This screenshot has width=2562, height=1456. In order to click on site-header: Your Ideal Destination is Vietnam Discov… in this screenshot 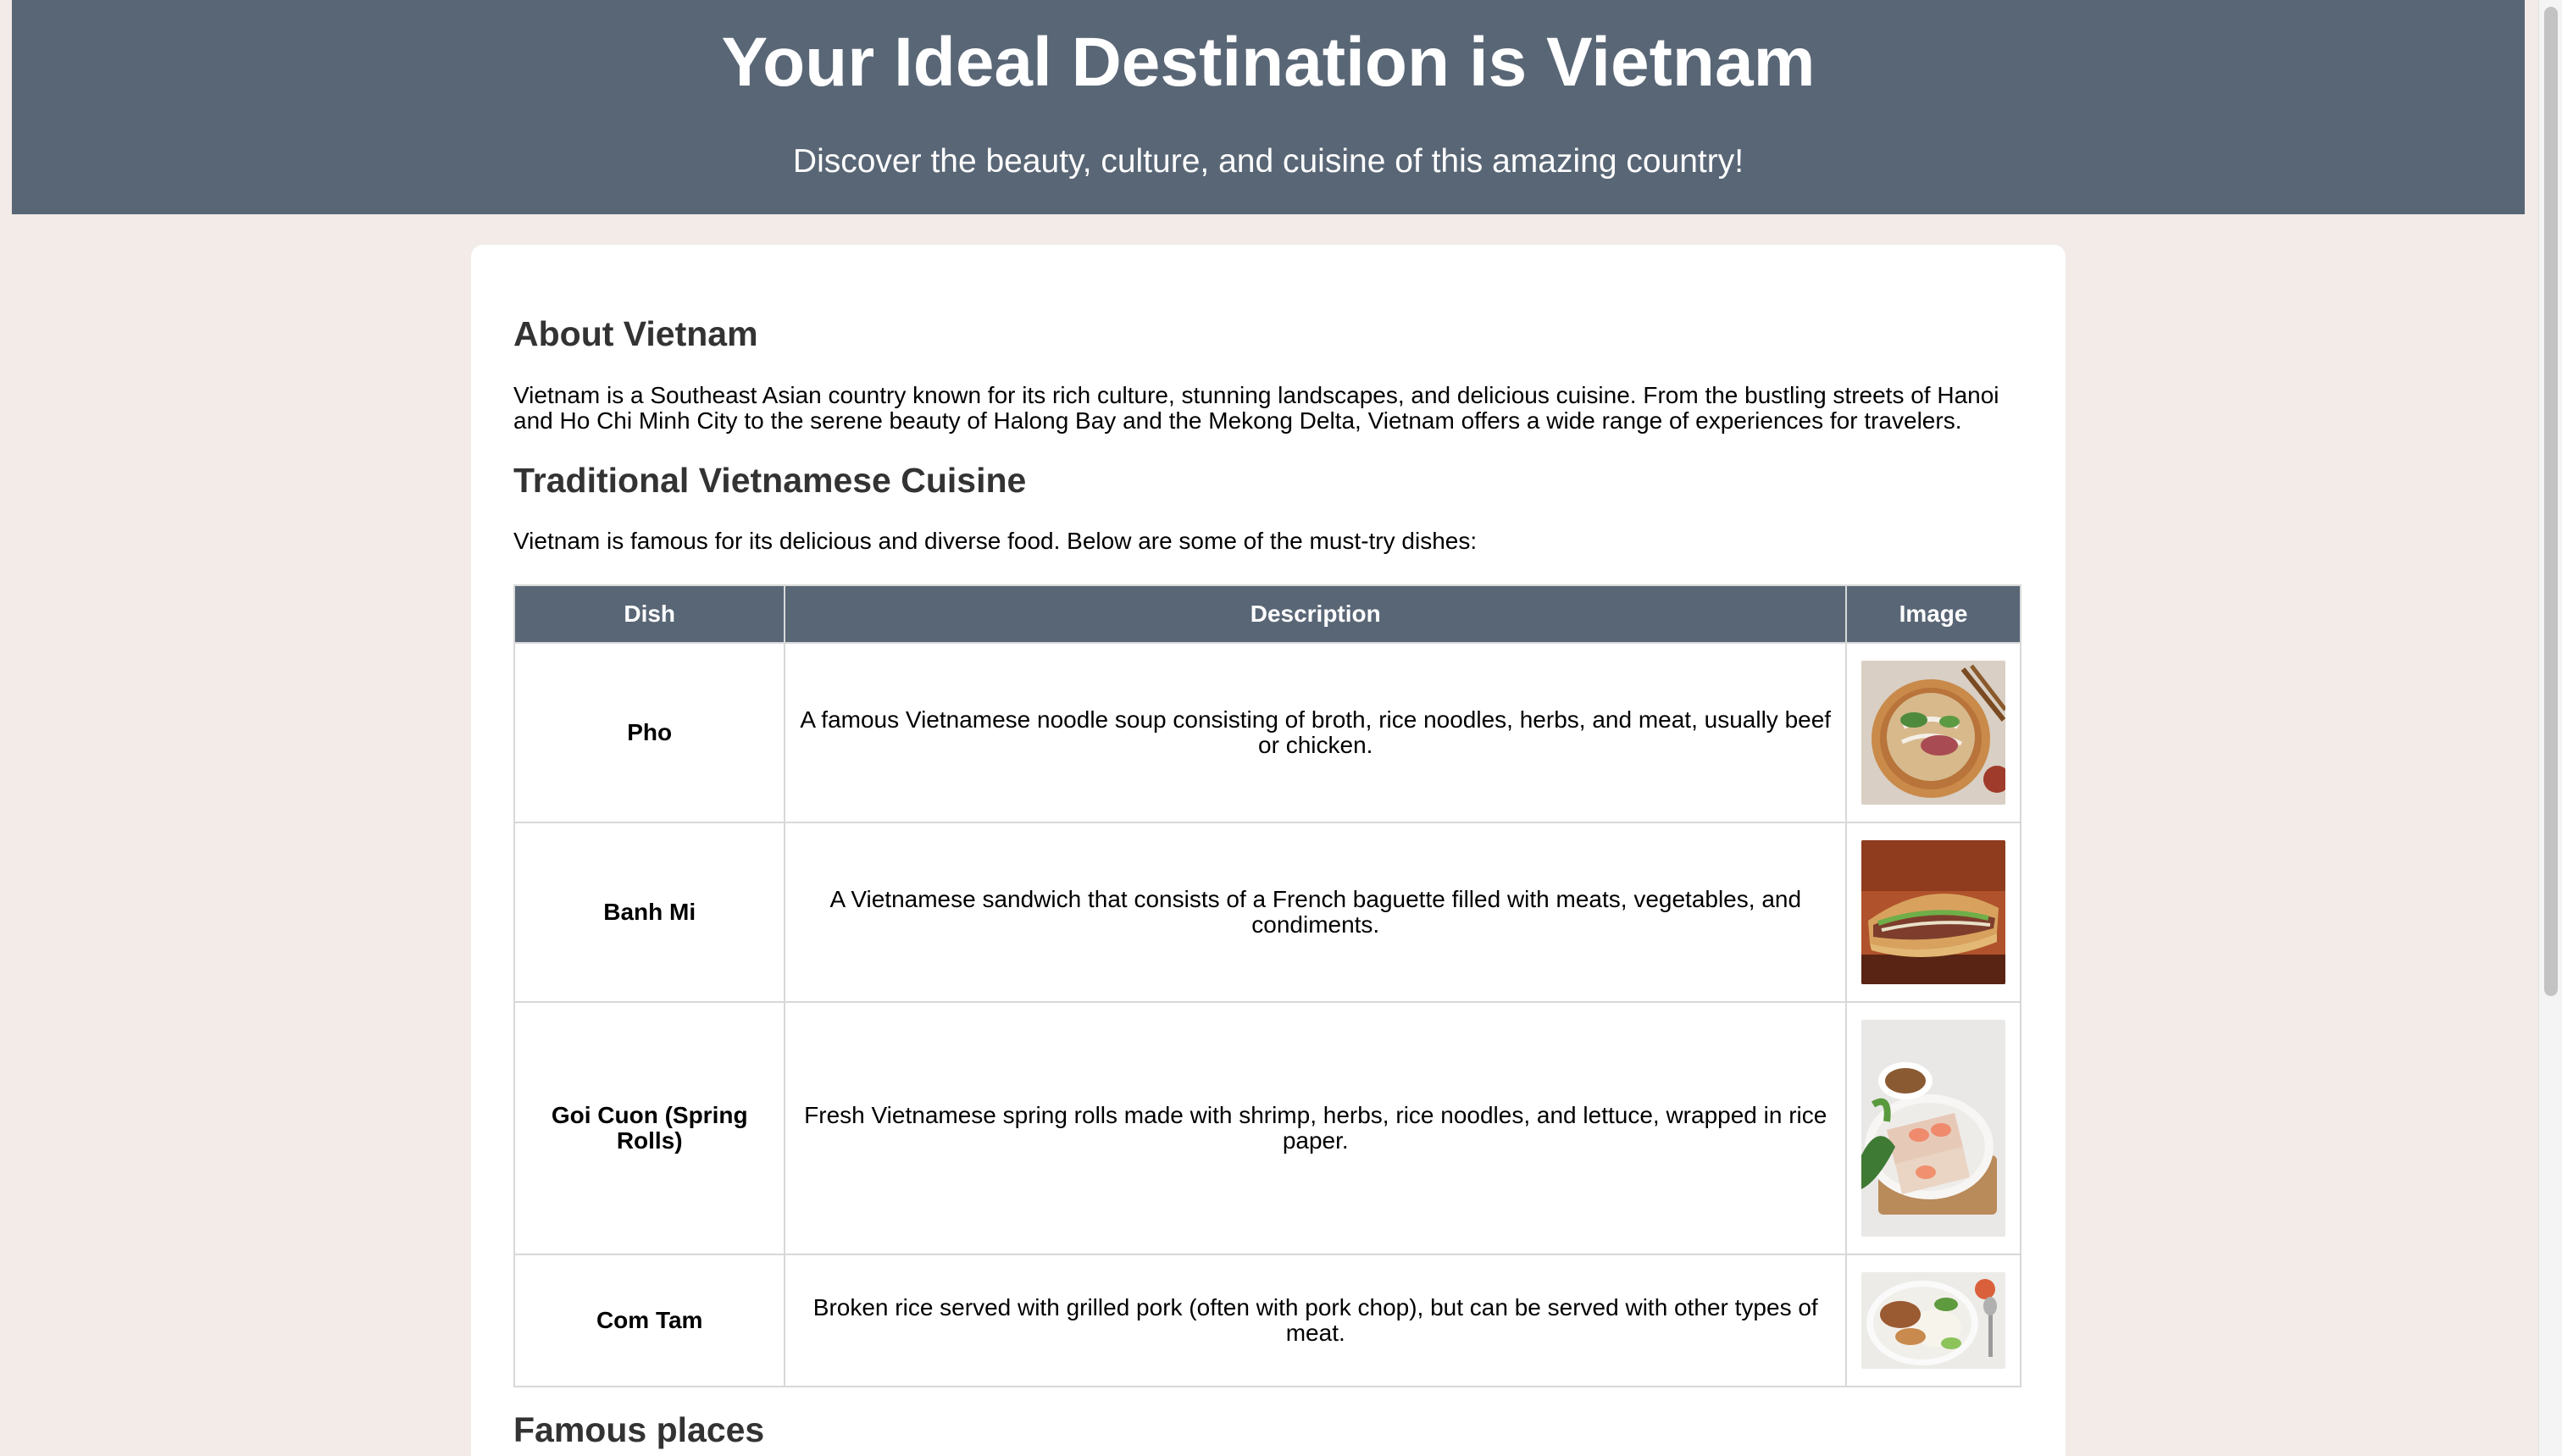, I will do `click(1268, 107)`.